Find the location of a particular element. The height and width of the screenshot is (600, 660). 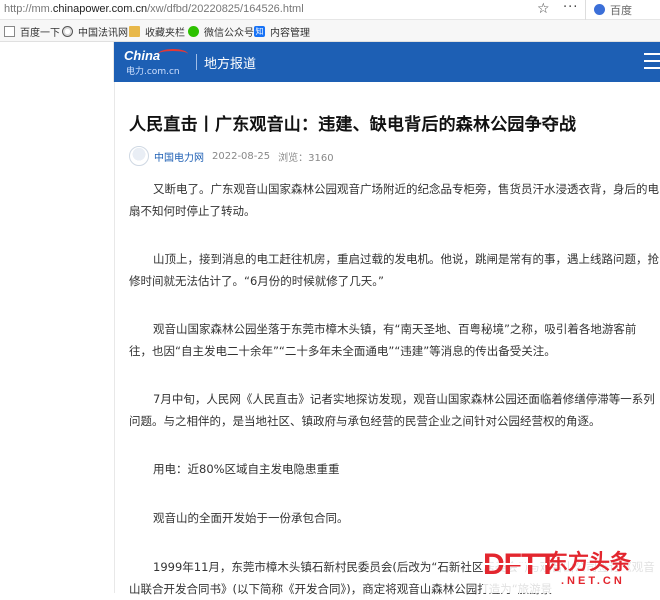

bookmarks-bar: 百度一下 中国法讯网 收藏夹栏 微信公众号 知内容管理 is located at coordinates (330, 31).